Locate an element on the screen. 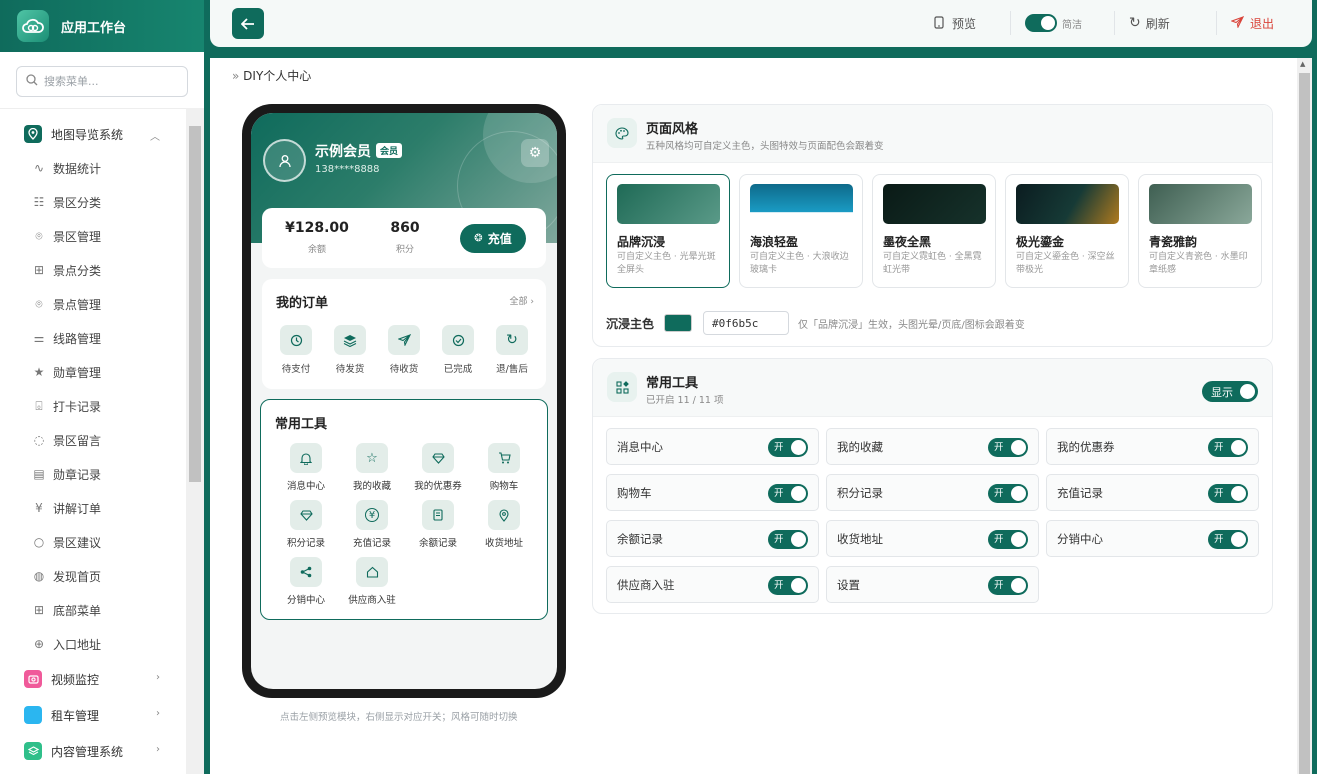 The width and height of the screenshot is (1317, 774). menu-item-route-manage: ⚌ 线路管理 is located at coordinates (93, 338).